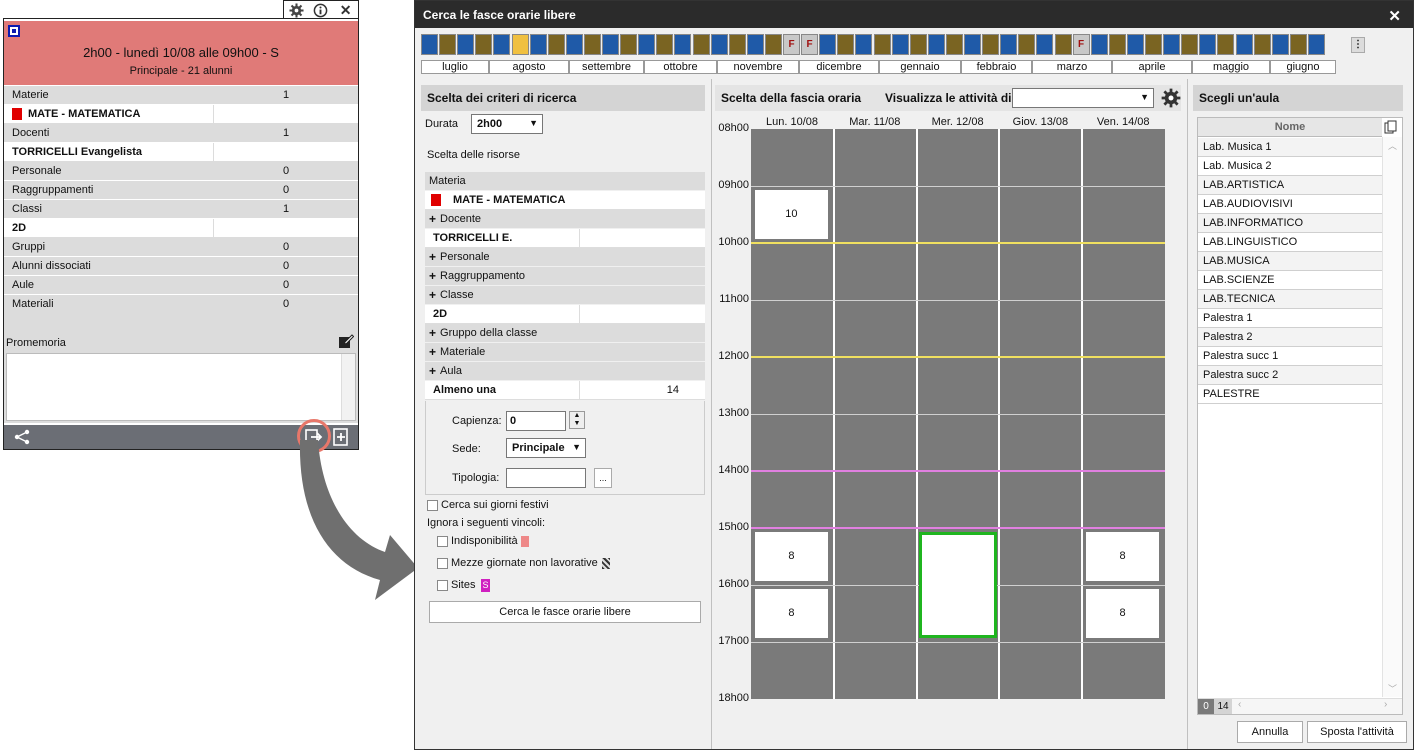 The image size is (1414, 750). I want to click on cancel-button: Annulla, so click(1270, 732).